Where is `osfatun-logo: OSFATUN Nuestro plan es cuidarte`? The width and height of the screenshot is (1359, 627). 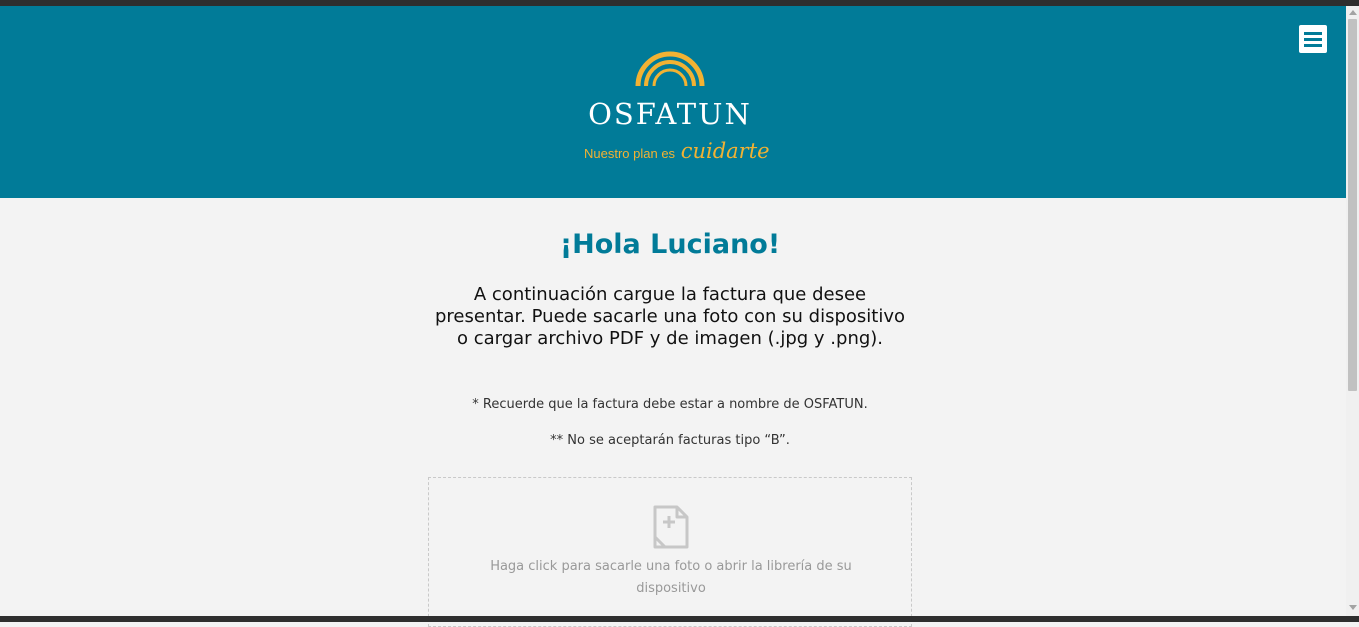
osfatun-logo: OSFATUN Nuestro plan es cuidarte is located at coordinates (670, 109).